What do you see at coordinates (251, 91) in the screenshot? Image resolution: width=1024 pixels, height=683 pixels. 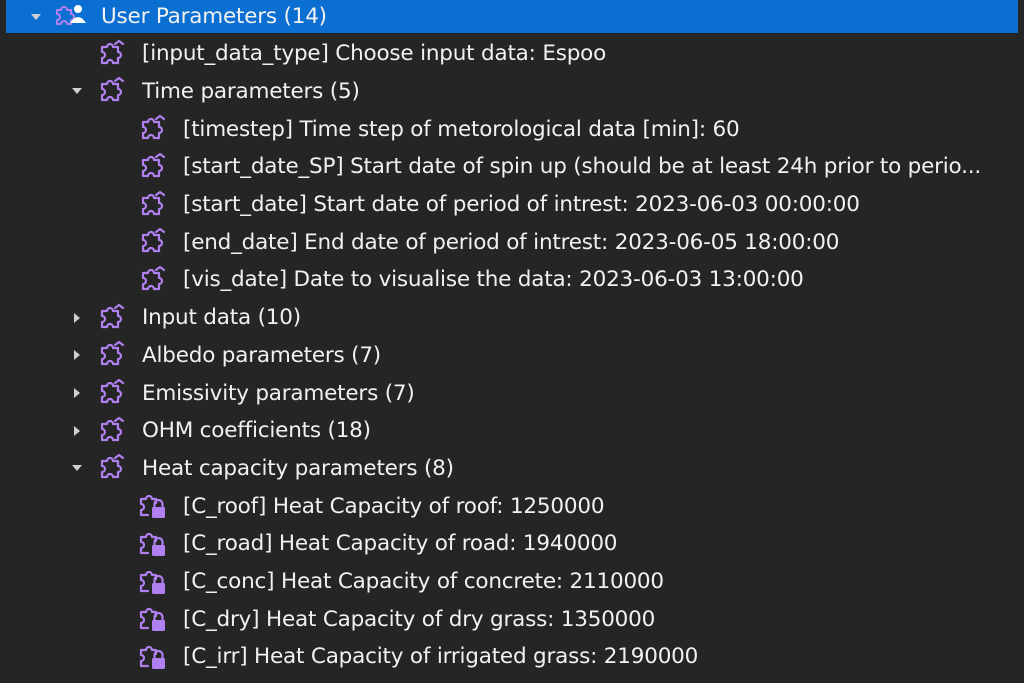 I see `tree-row-label: Time parameters (5)` at bounding box center [251, 91].